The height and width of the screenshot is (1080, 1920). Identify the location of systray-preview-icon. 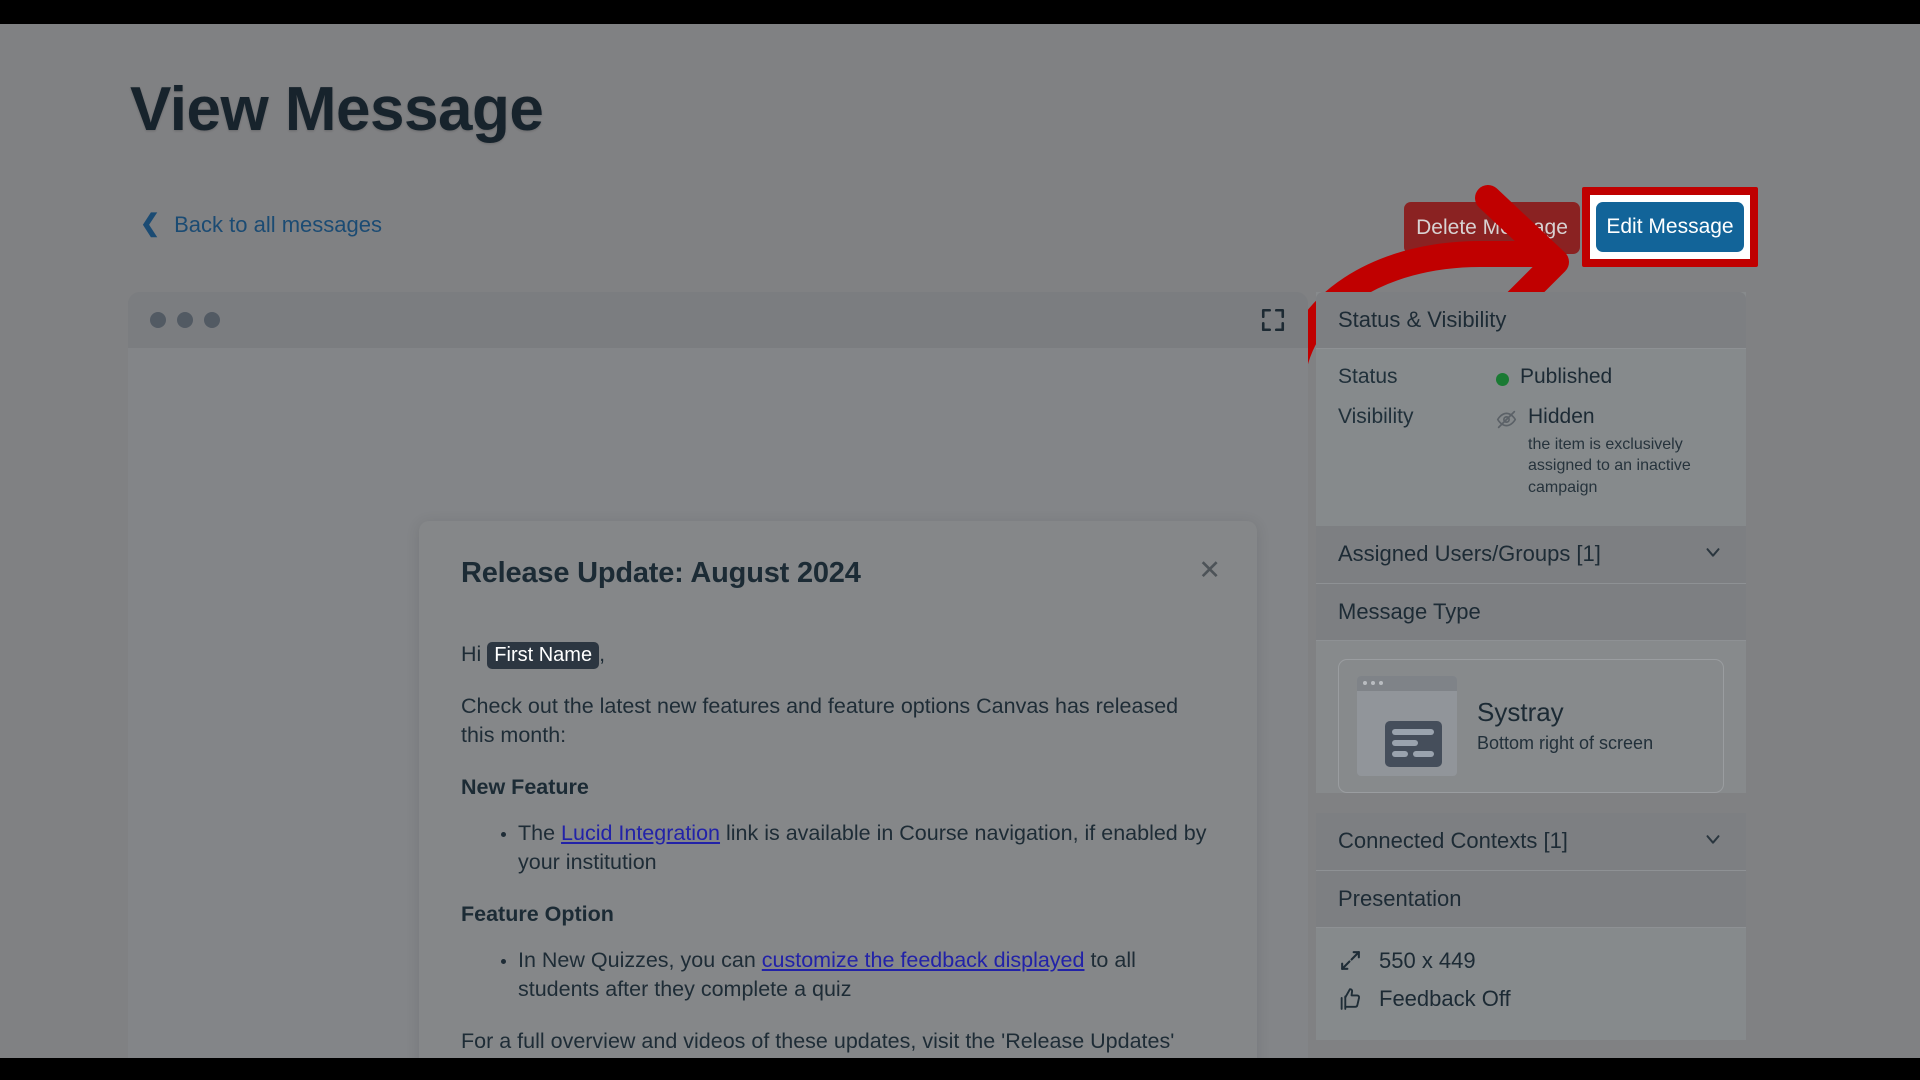
(1407, 725).